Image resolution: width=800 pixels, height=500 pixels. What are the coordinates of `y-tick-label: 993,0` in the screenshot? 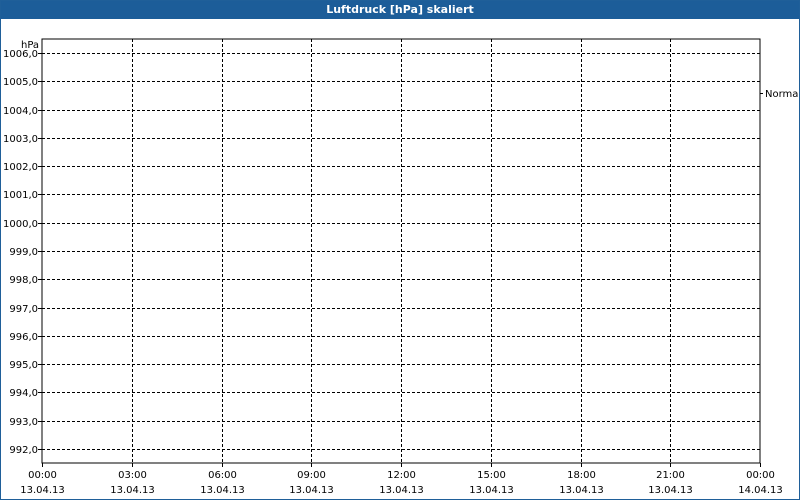 It's located at (23, 422).